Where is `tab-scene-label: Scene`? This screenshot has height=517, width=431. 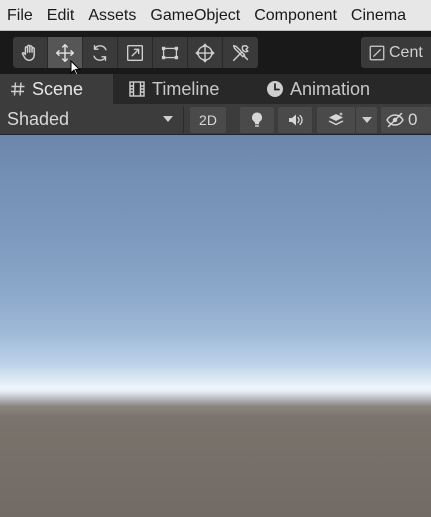
tab-scene-label: Scene is located at coordinates (58, 88).